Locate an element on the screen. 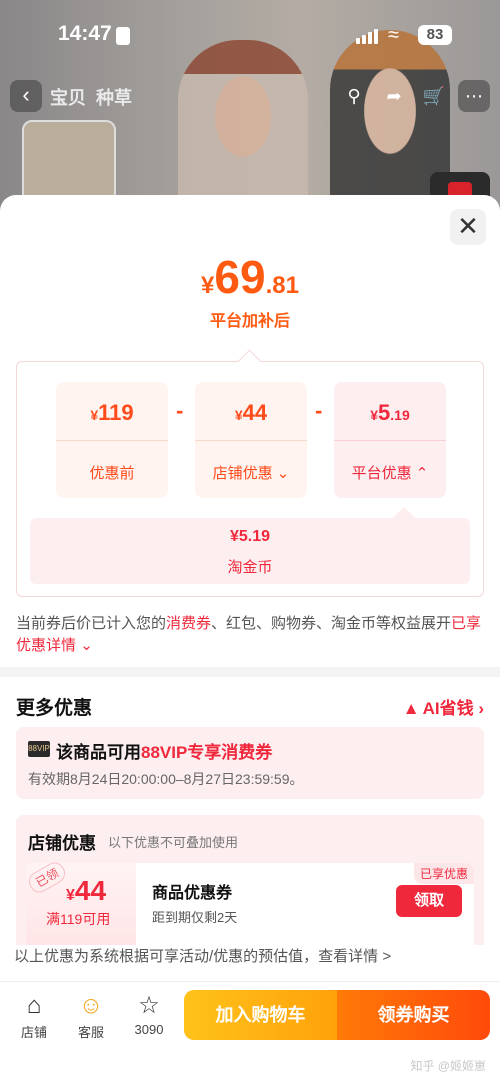 The height and width of the screenshot is (1086, 500). add-to-cart-button: 加入购物车 is located at coordinates (260, 1015).